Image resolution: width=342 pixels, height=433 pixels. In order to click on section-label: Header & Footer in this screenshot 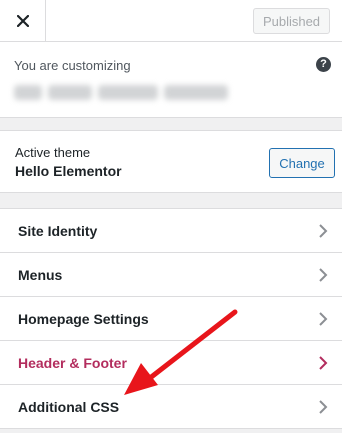, I will do `click(72, 362)`.